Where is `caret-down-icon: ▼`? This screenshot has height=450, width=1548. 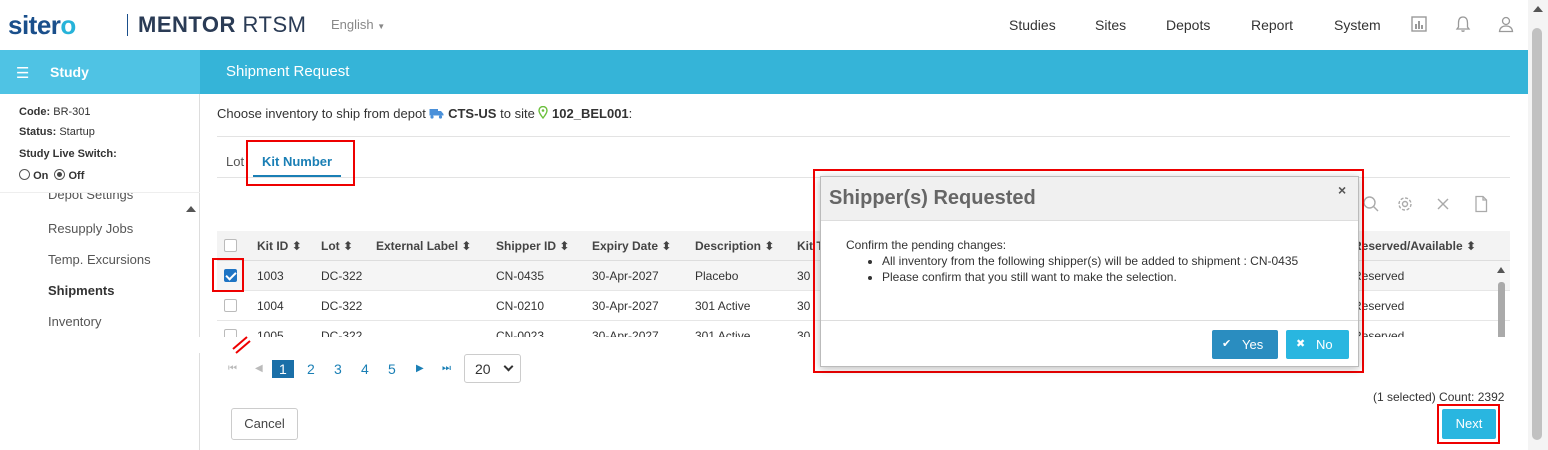 caret-down-icon: ▼ is located at coordinates (381, 26).